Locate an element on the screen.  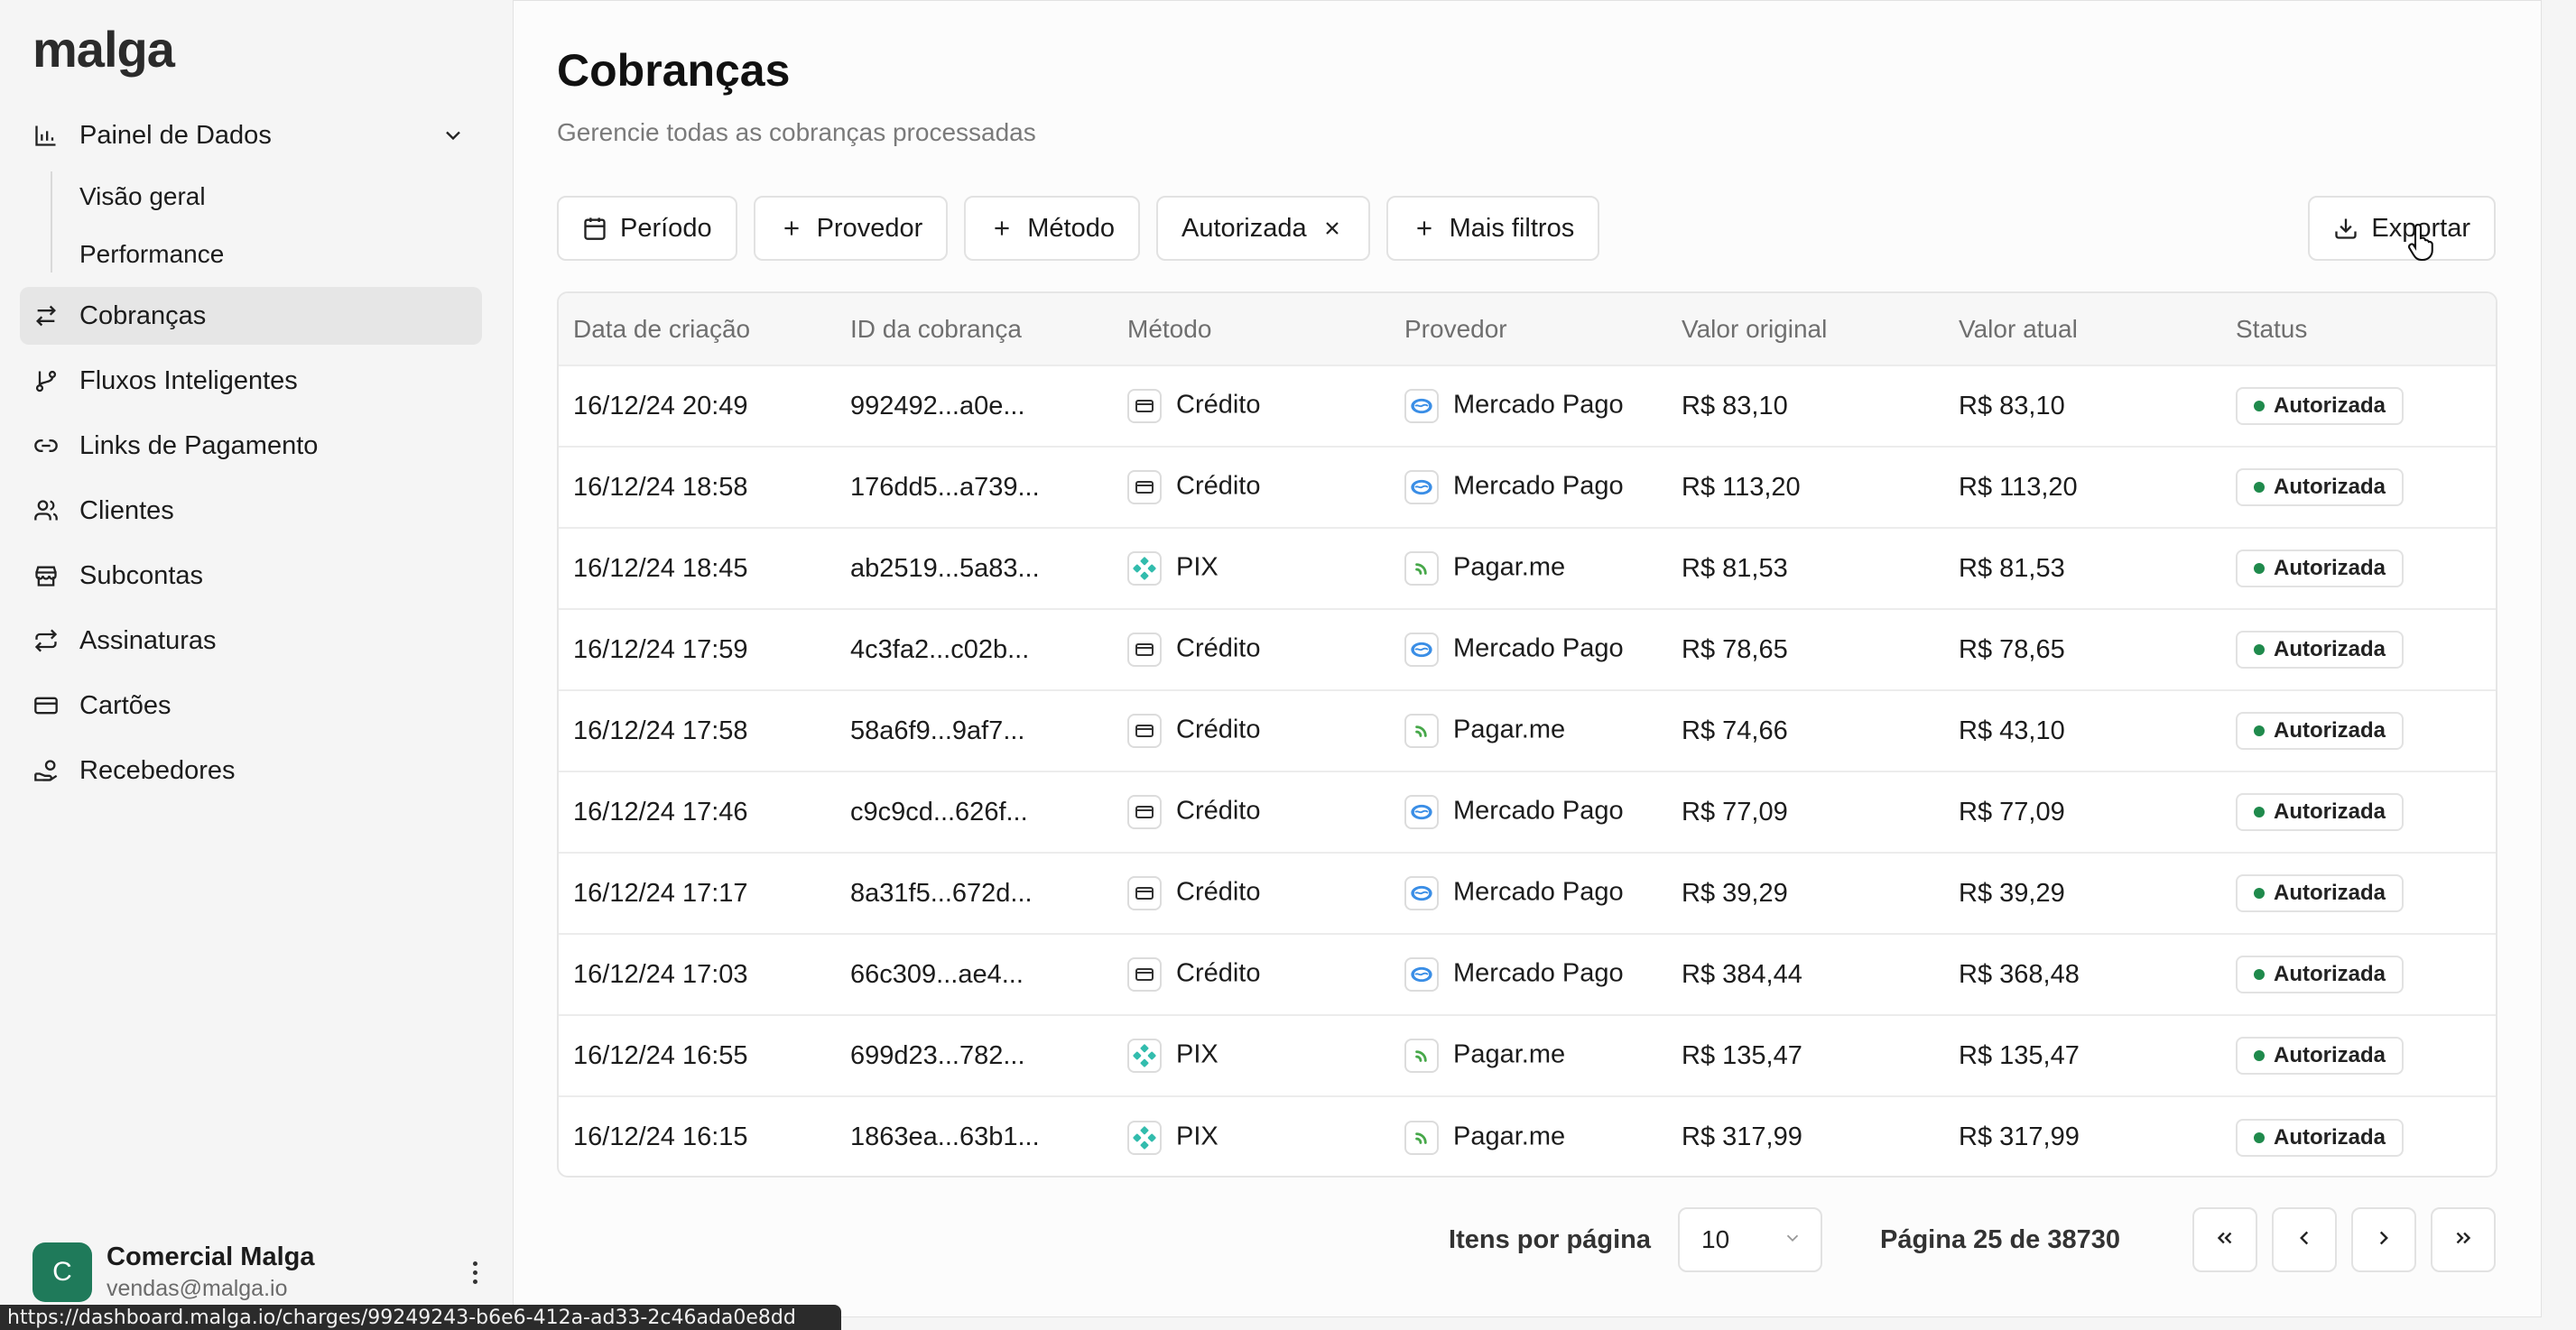
more-filters-button: Mais filtros is located at coordinates (1492, 228).